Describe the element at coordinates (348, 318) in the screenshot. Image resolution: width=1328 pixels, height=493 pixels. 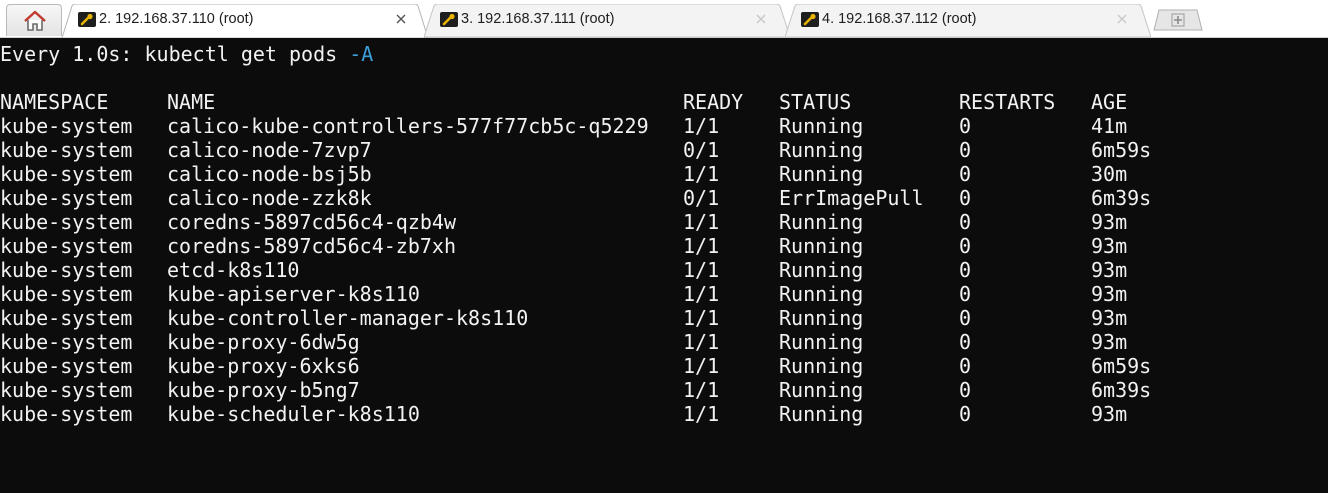
I see `cell-name: kube-controller-manager-k8s110` at that location.